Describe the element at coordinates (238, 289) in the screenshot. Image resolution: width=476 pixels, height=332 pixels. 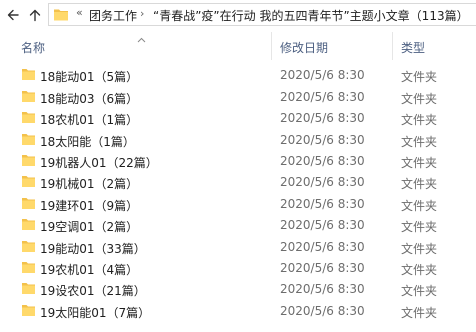
I see `file-row: 19设农01（21篇） 2020/5/6 8:30 文件夹` at that location.